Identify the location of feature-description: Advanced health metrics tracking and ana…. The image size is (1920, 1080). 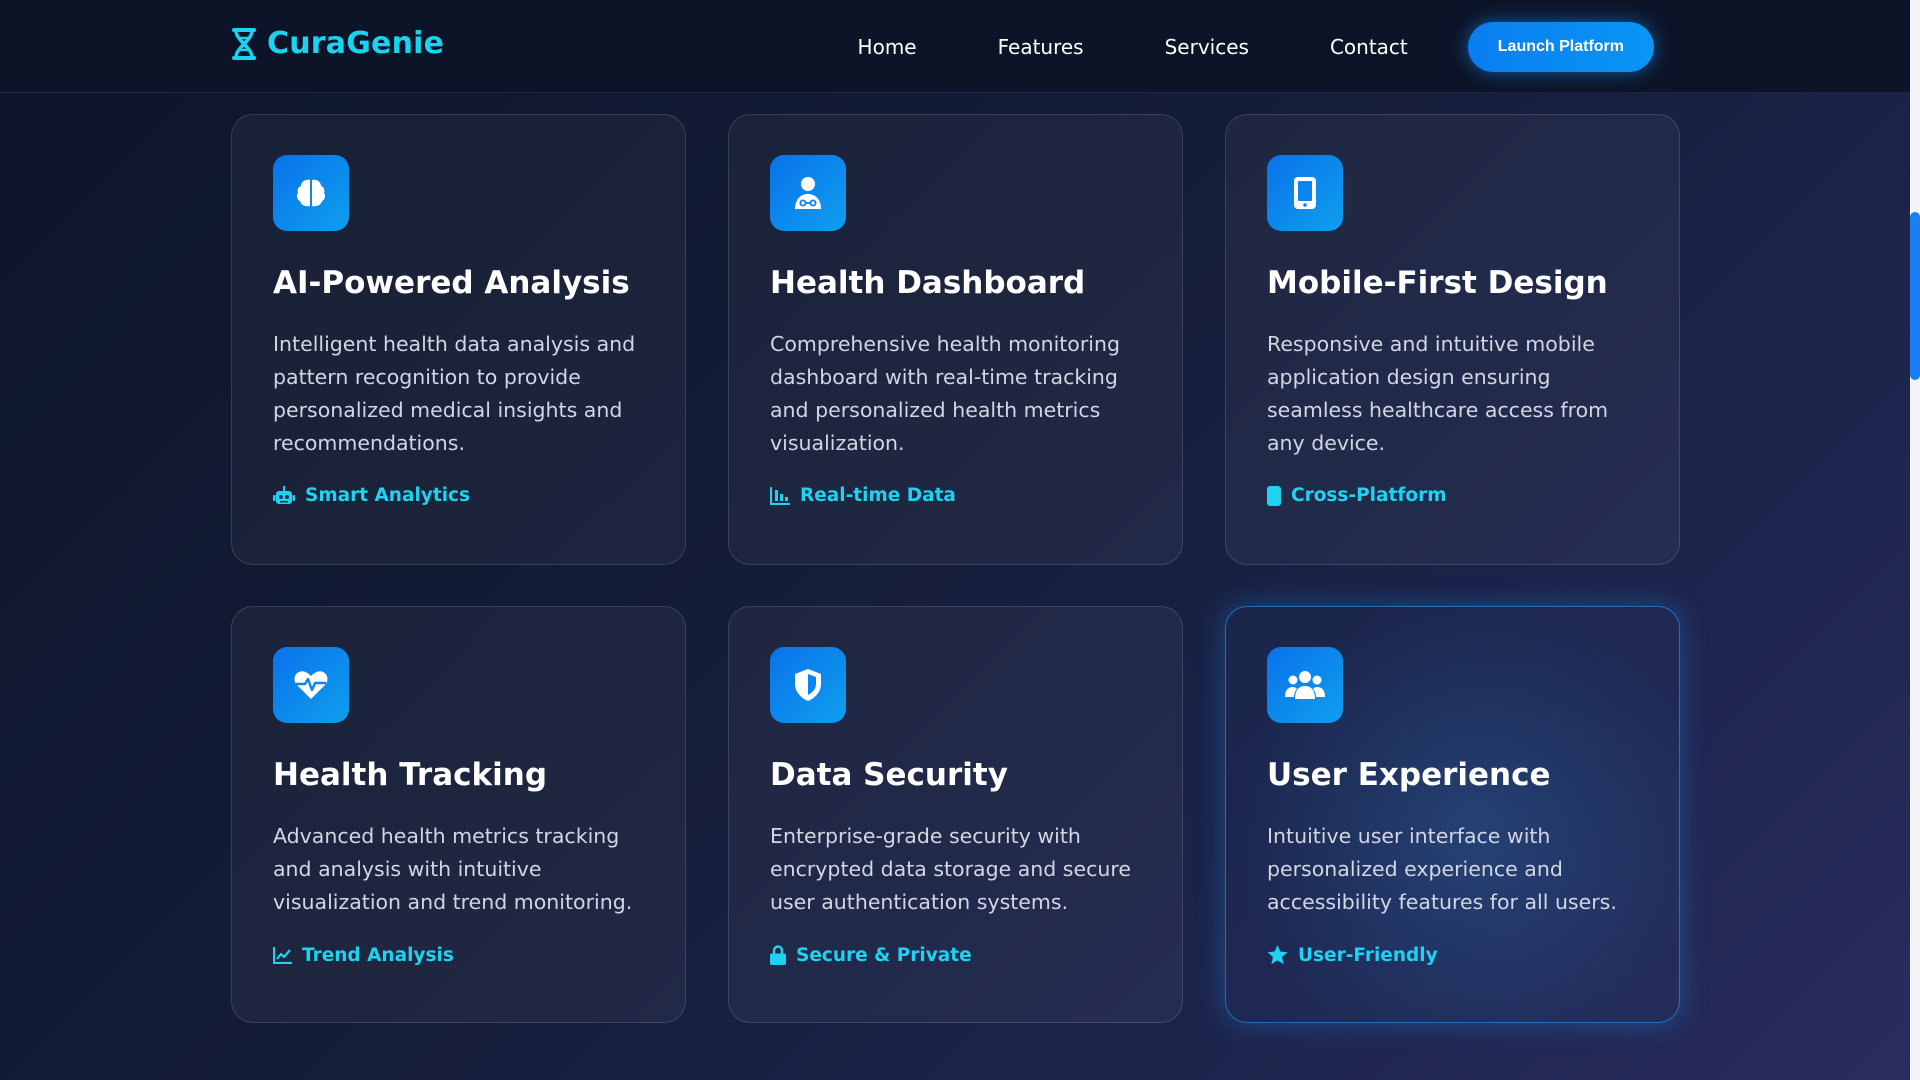
(453, 869).